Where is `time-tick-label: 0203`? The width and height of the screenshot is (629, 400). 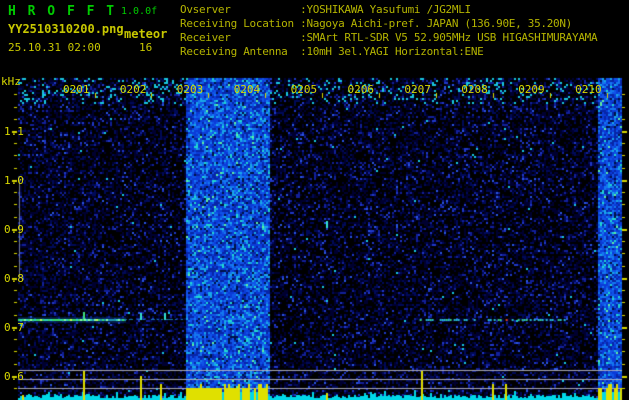 time-tick-label: 0203 is located at coordinates (190, 89).